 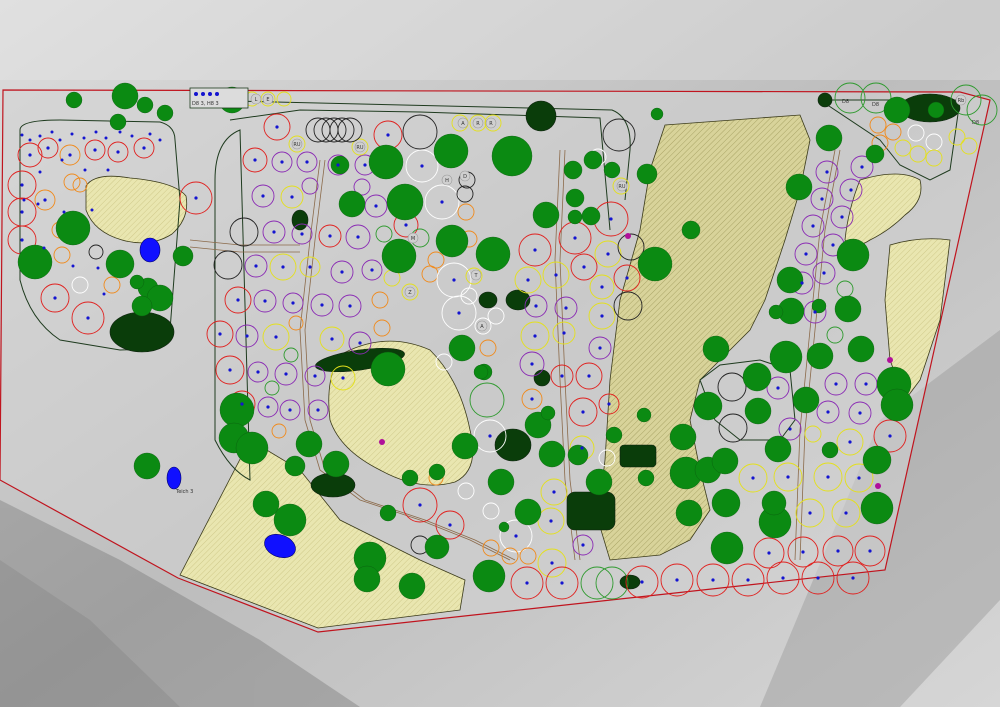 What do you see at coordinates (476, 275) in the screenshot?
I see `letter-marker: T` at bounding box center [476, 275].